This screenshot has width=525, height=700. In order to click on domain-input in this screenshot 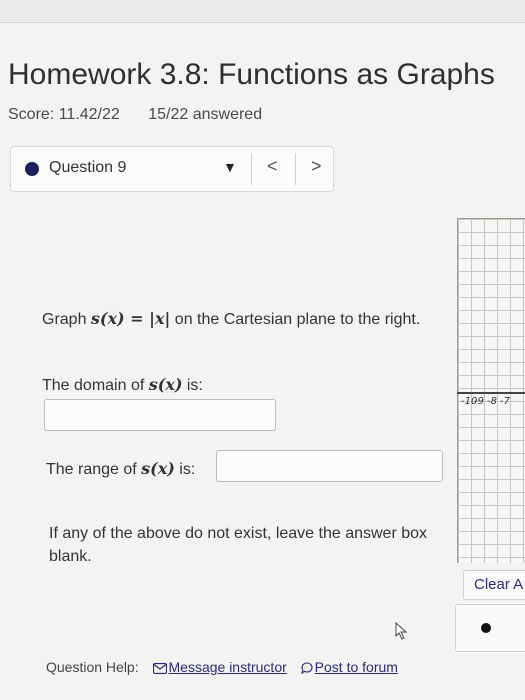, I will do `click(160, 415)`.